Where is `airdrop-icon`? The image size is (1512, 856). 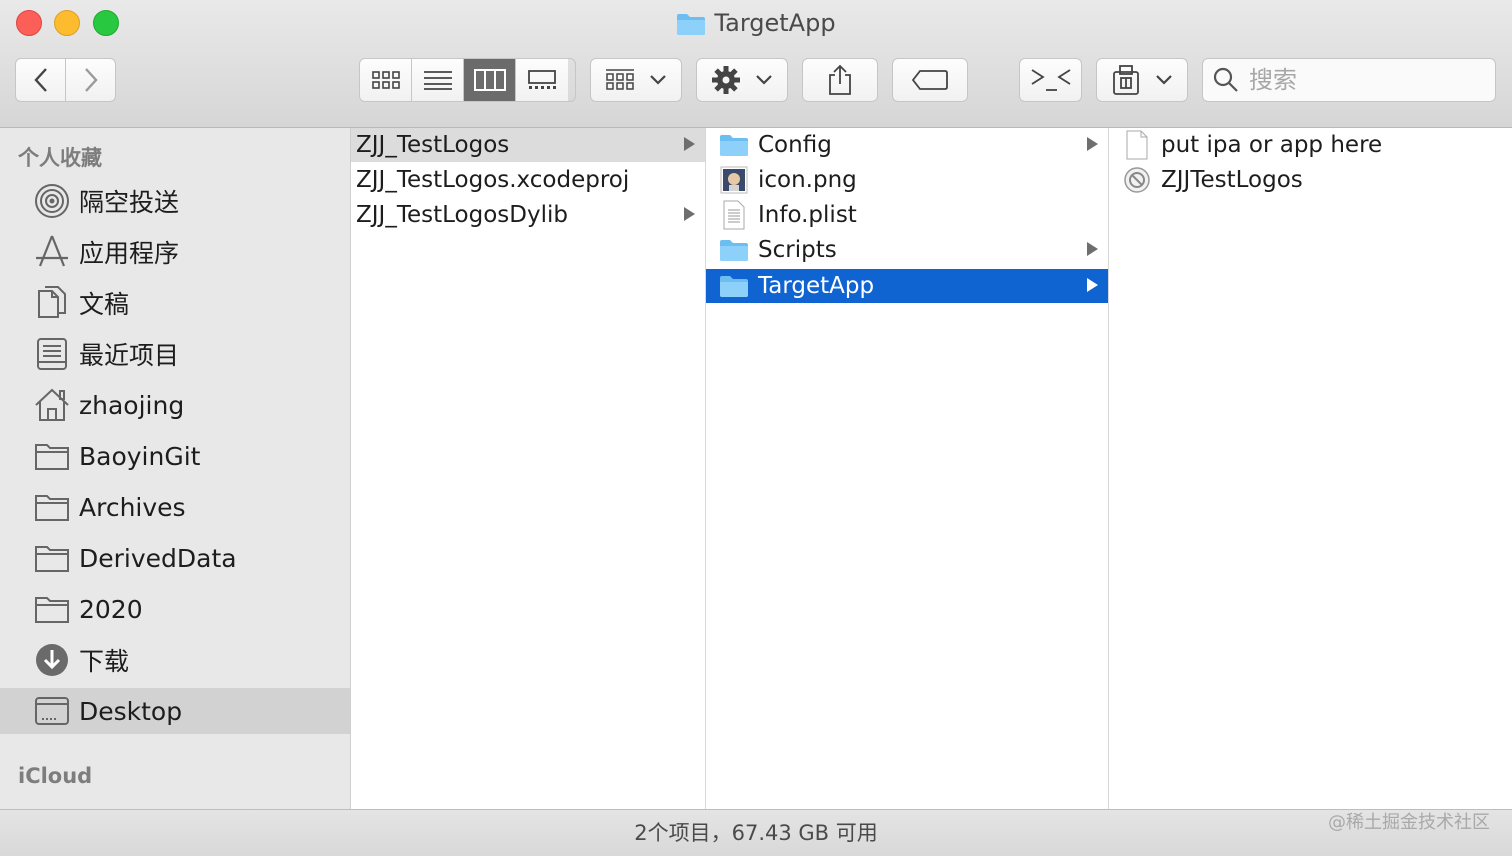
airdrop-icon is located at coordinates (52, 201).